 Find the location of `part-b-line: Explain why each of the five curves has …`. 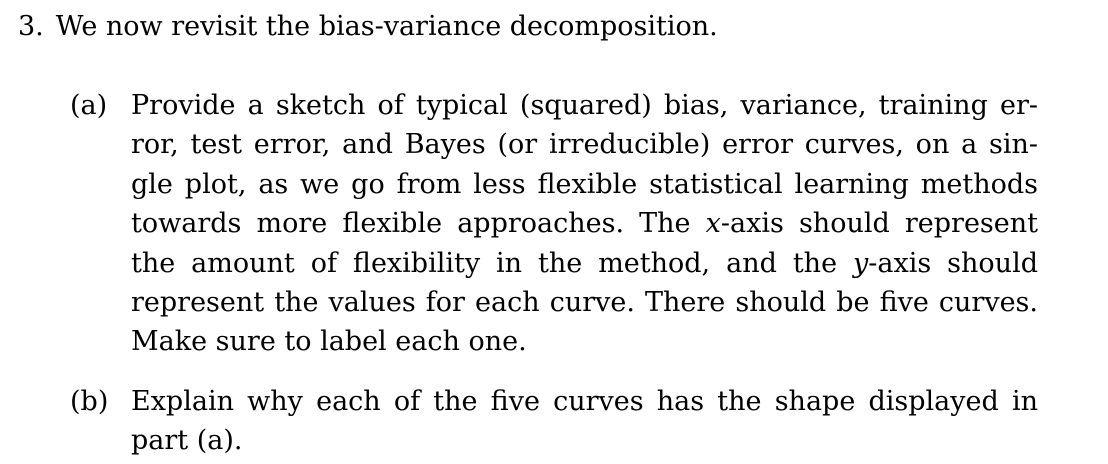

part-b-line: Explain why each of the five curves has … is located at coordinates (584, 401).